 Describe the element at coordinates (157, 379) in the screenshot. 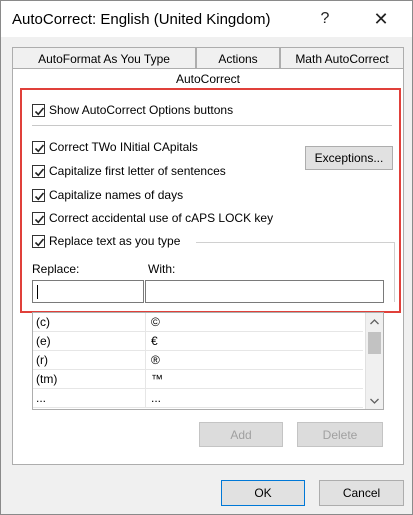

I see `with-cell: ™` at that location.